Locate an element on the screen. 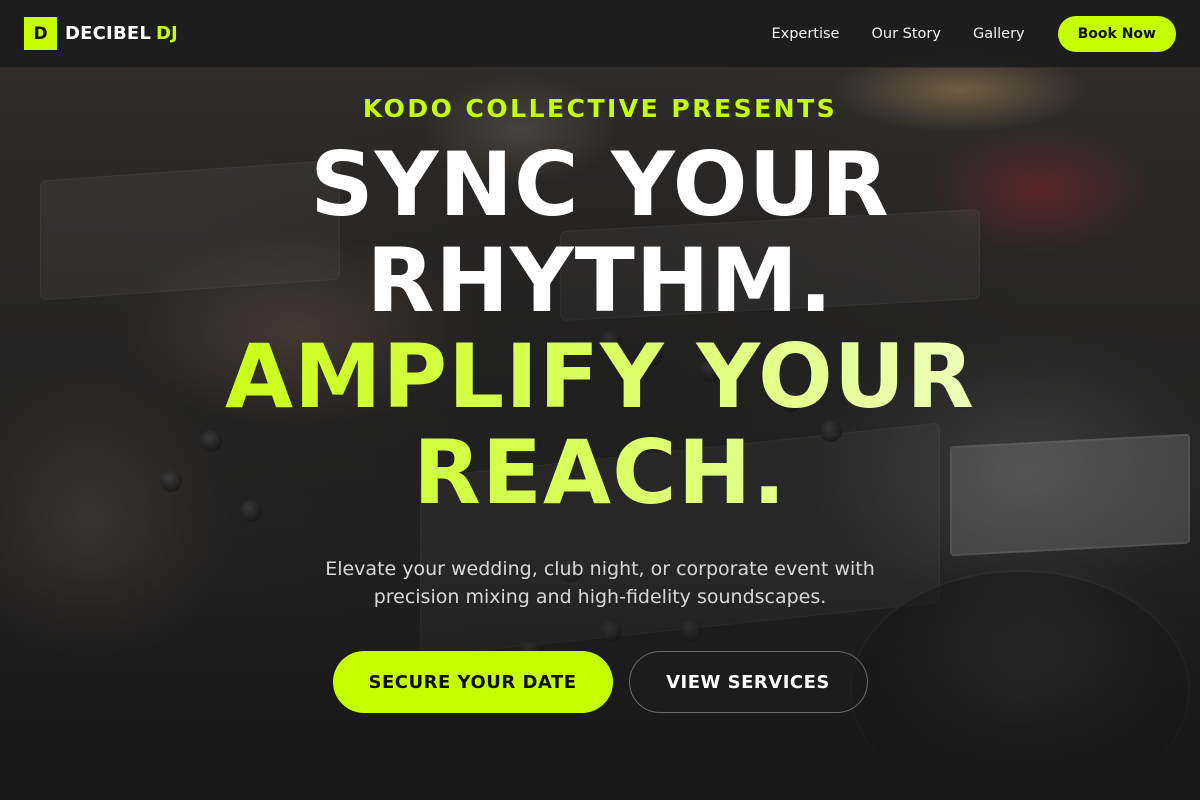  hero-cta-row: SECURE YOUR DATE VIEW SERVICES is located at coordinates (600, 682).